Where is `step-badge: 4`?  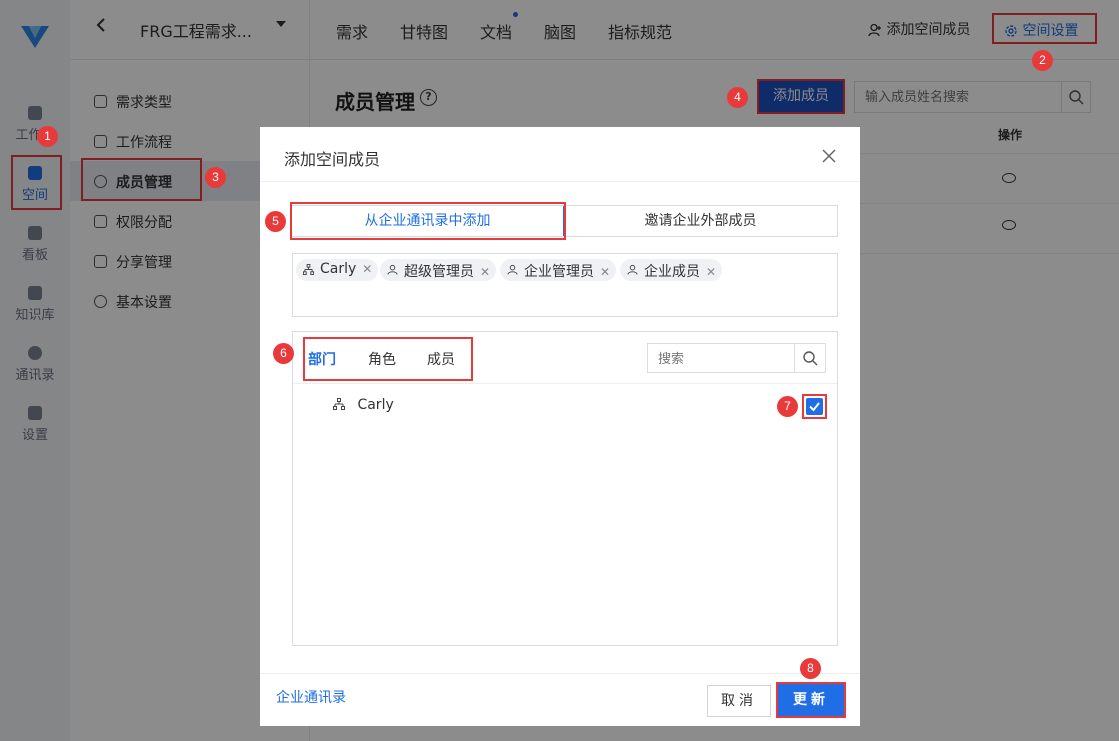 step-badge: 4 is located at coordinates (737, 97).